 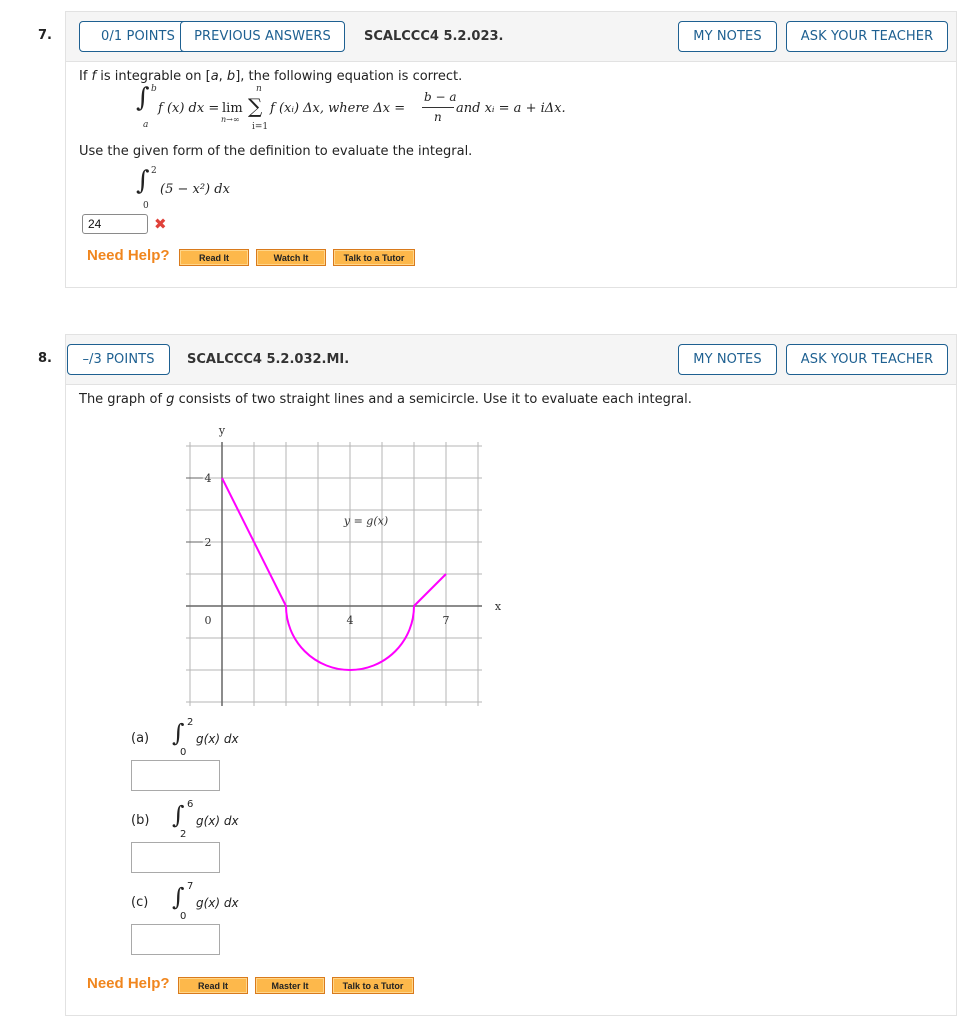 What do you see at coordinates (255, 106) in the screenshot?
I see `summation-icon: ∑` at bounding box center [255, 106].